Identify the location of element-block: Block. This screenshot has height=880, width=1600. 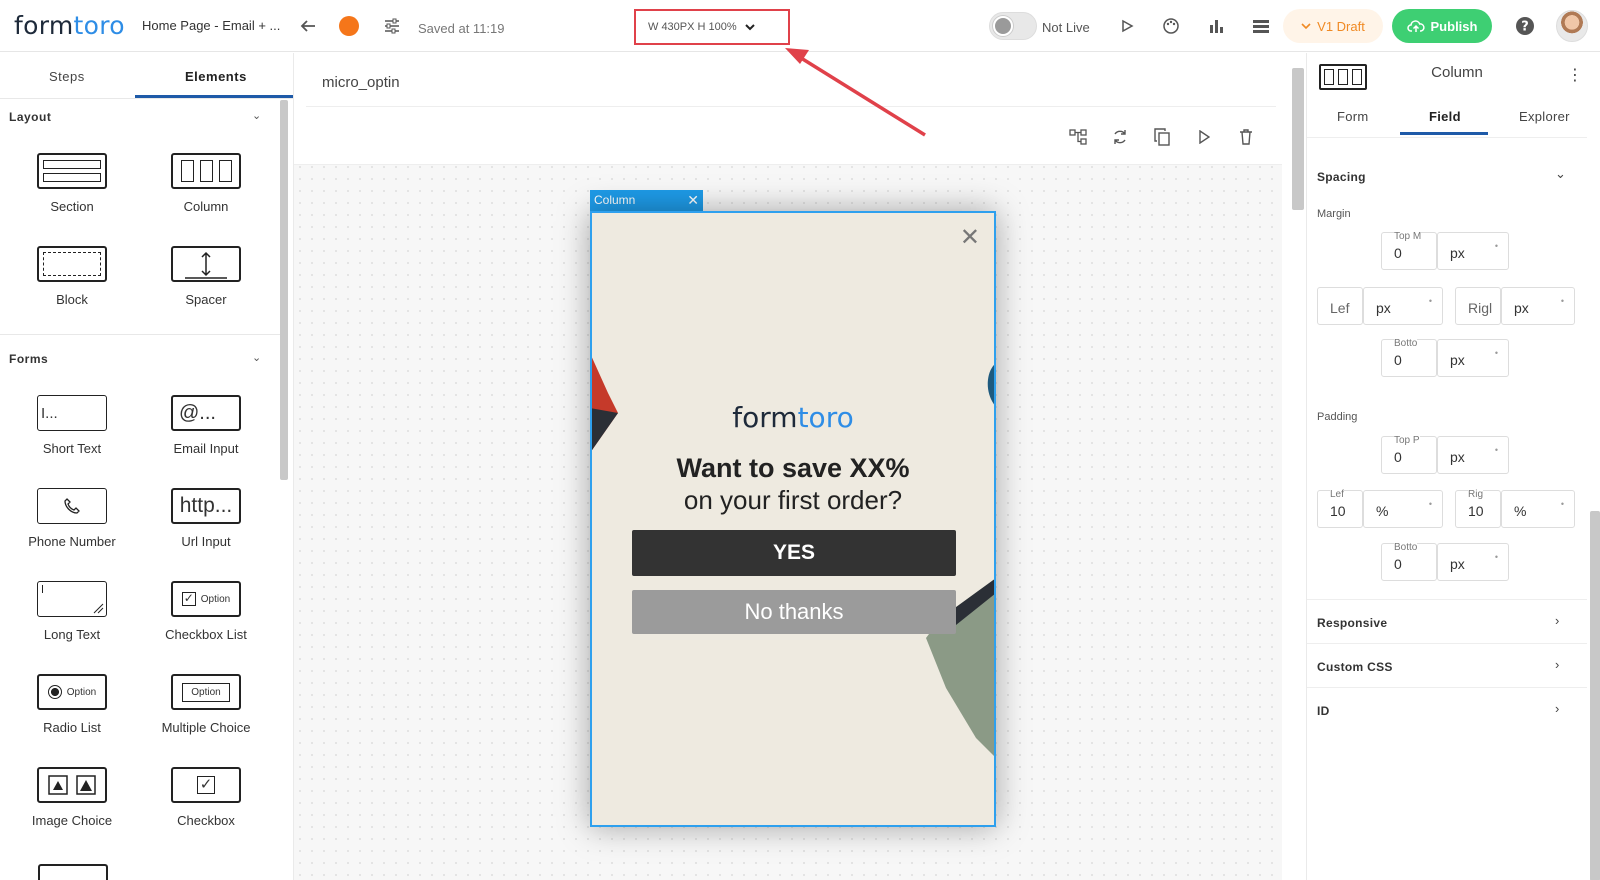
(72, 276).